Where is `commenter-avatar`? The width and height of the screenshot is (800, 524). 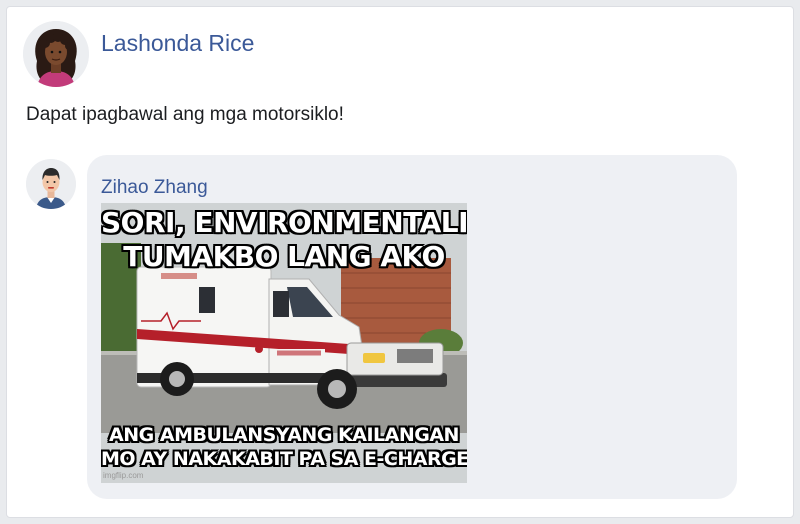
commenter-avatar is located at coordinates (51, 184).